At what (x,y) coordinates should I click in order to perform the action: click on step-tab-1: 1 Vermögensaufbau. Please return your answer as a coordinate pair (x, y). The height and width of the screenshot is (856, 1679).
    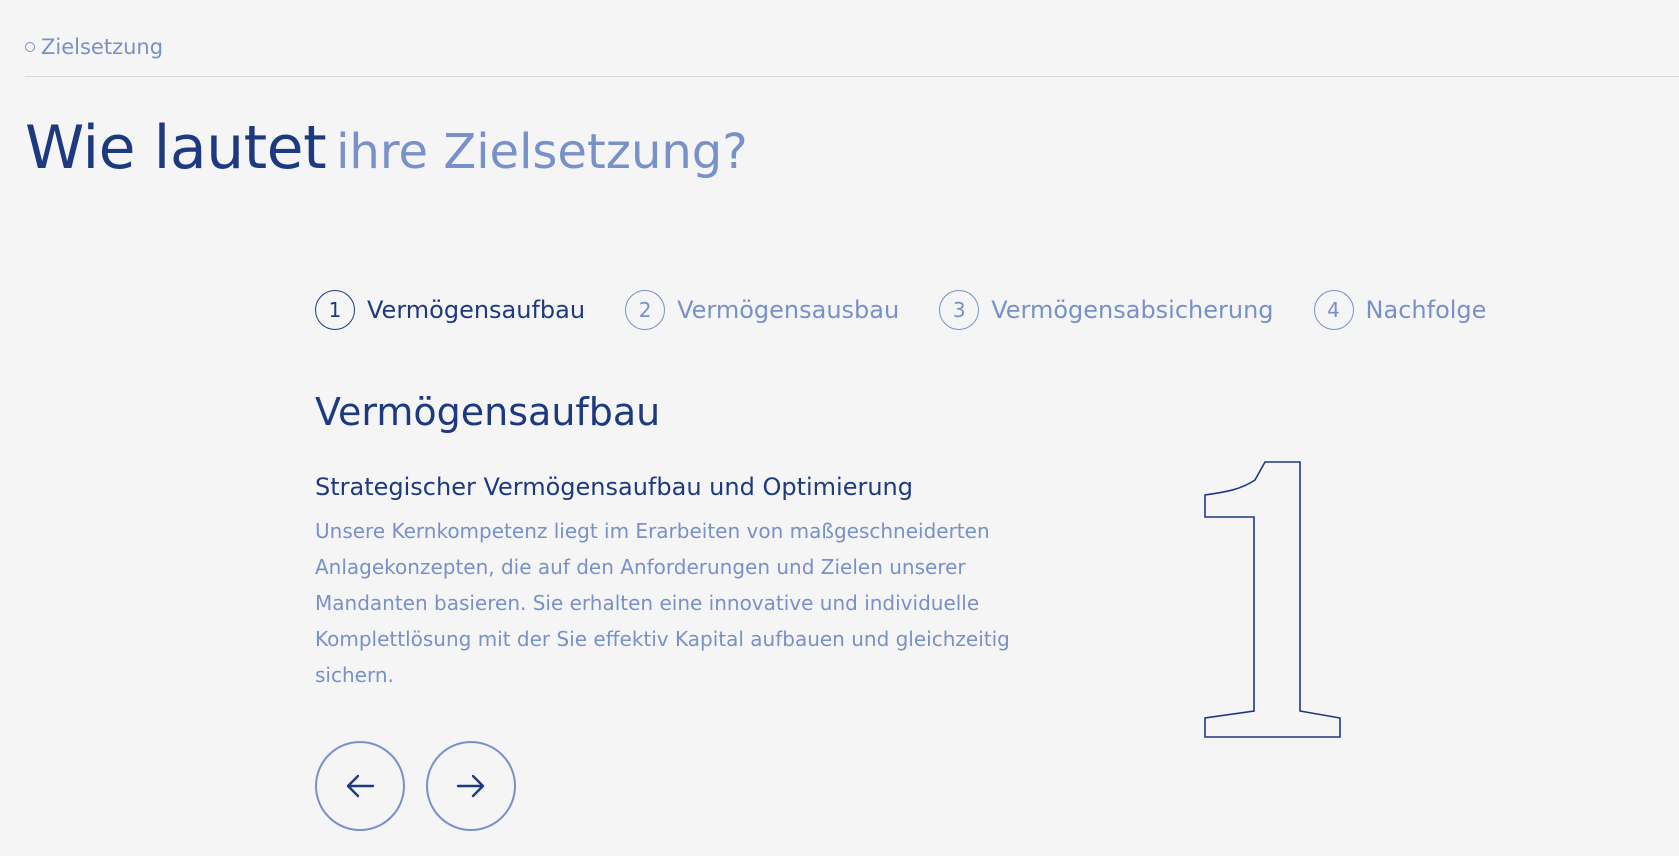
    Looking at the image, I should click on (450, 310).